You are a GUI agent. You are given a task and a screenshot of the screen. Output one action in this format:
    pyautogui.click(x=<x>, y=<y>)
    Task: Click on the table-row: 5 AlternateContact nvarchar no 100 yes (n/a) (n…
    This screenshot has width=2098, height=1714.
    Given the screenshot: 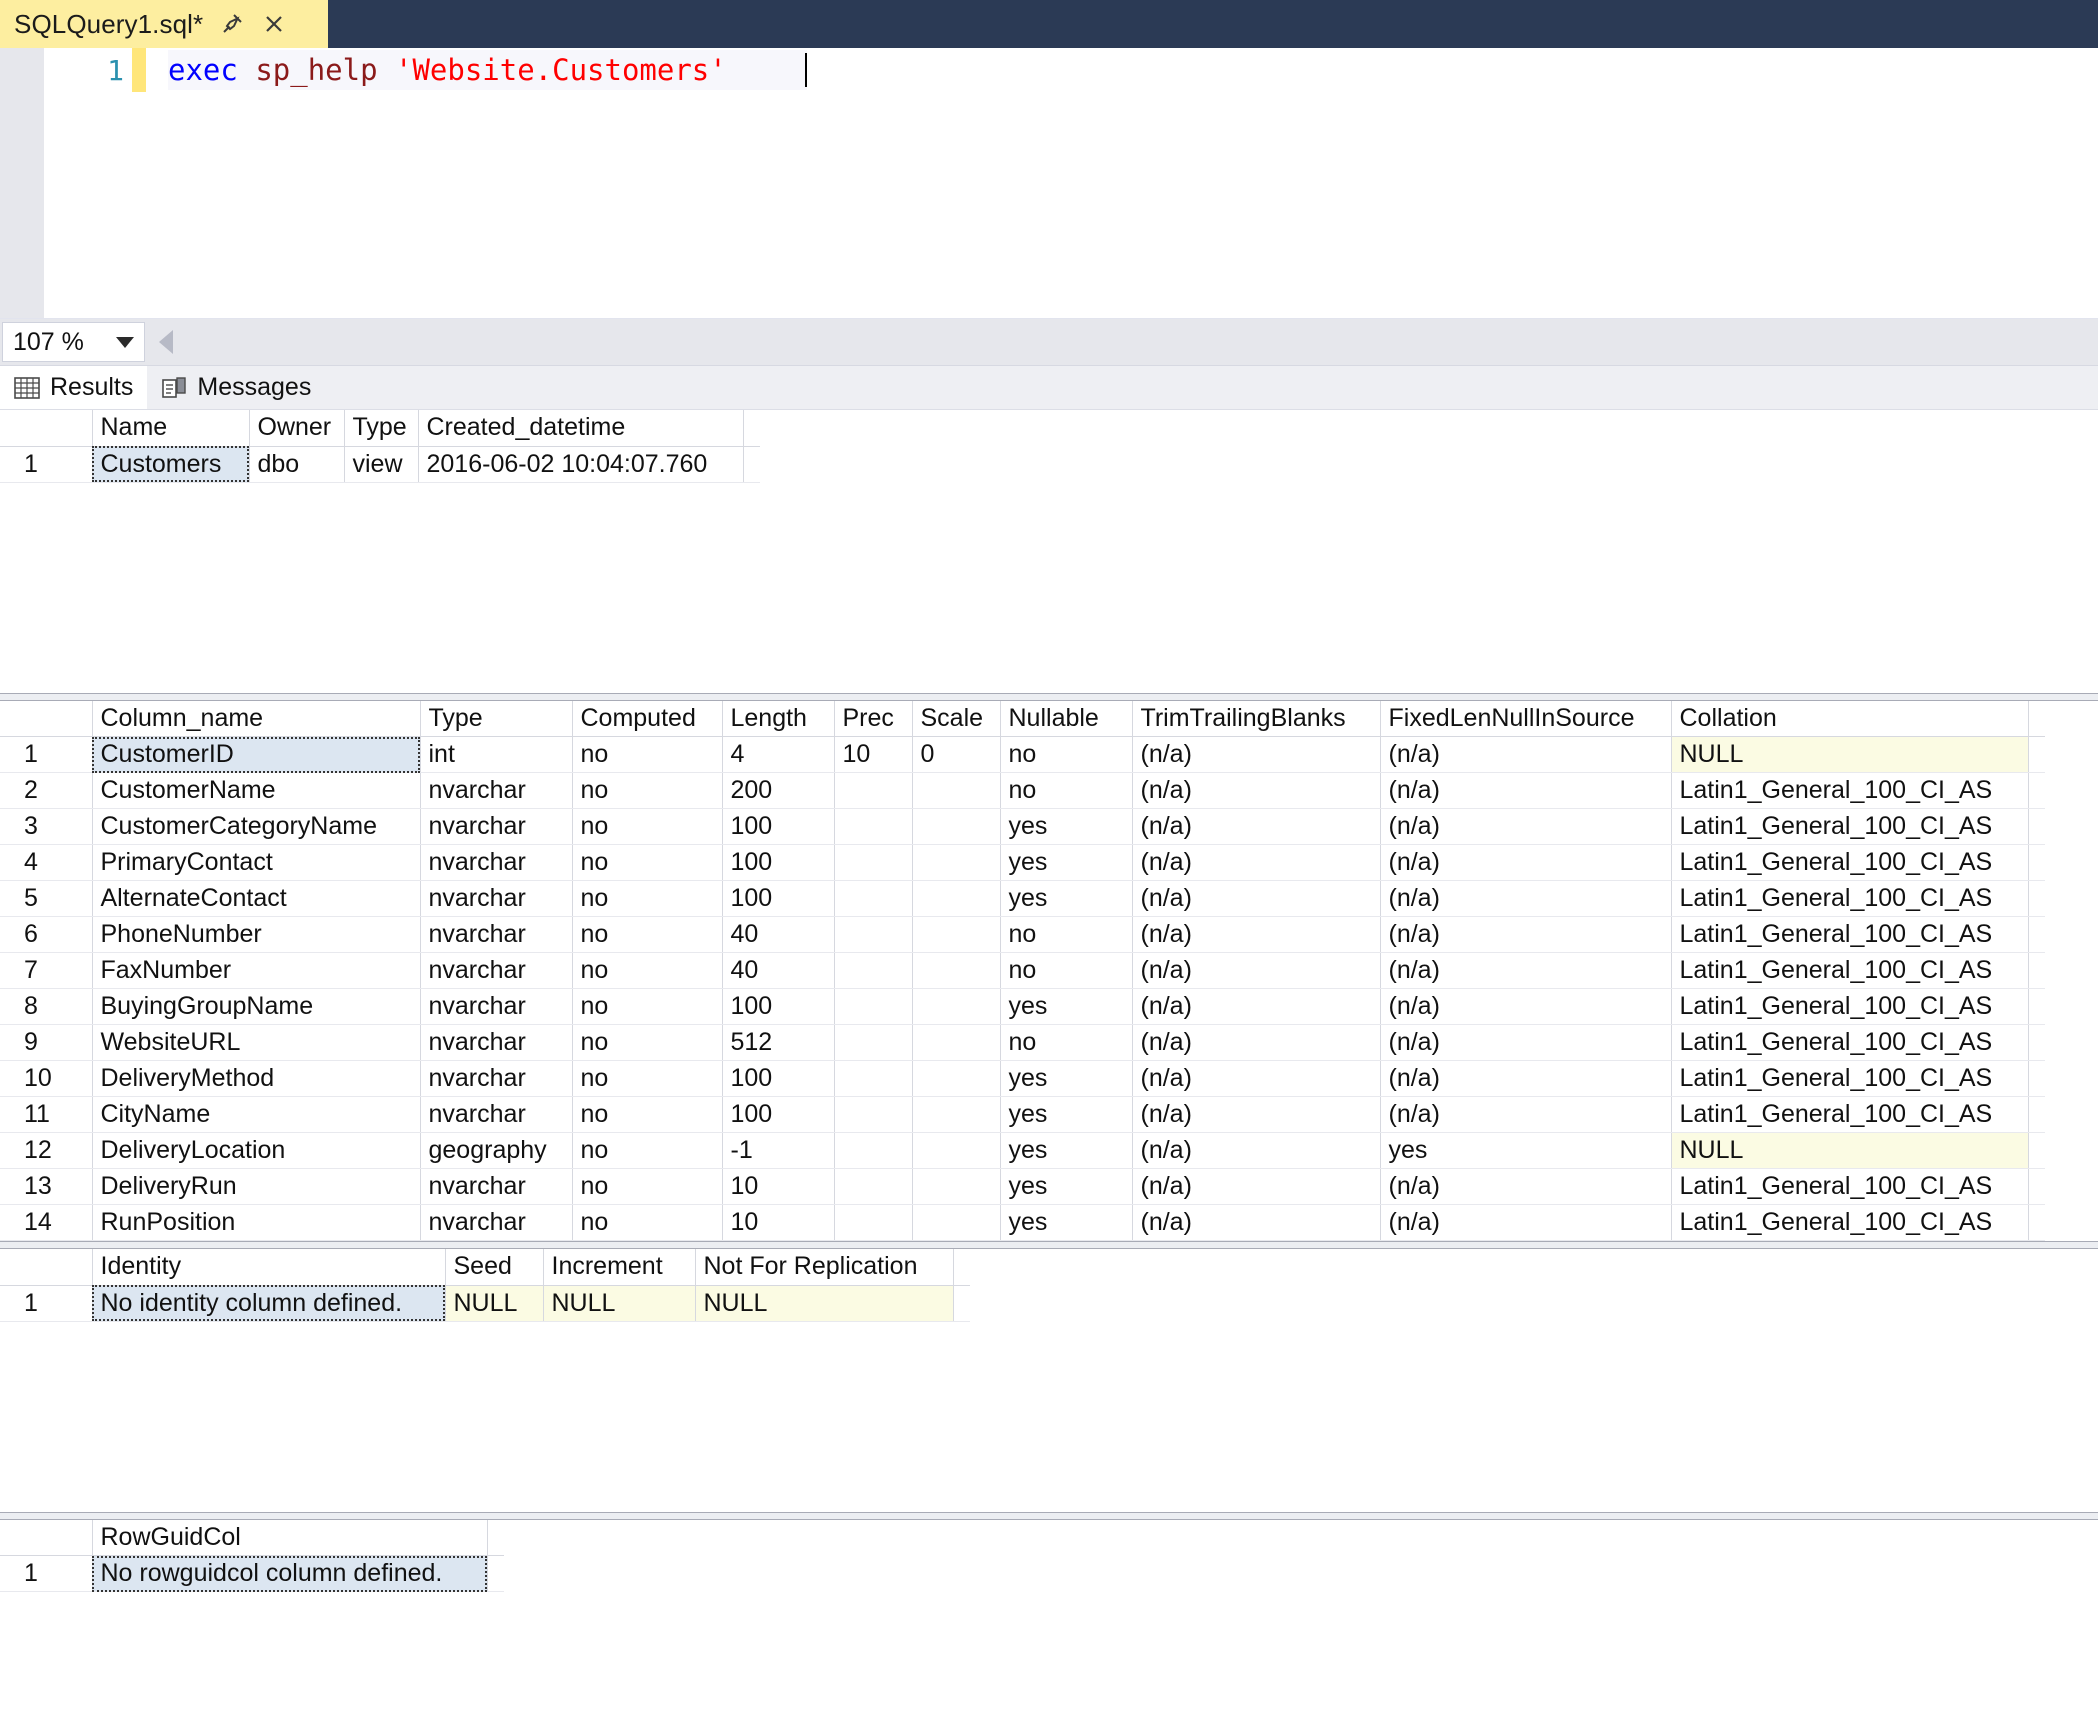 What is the action you would take?
    pyautogui.click(x=1022, y=898)
    